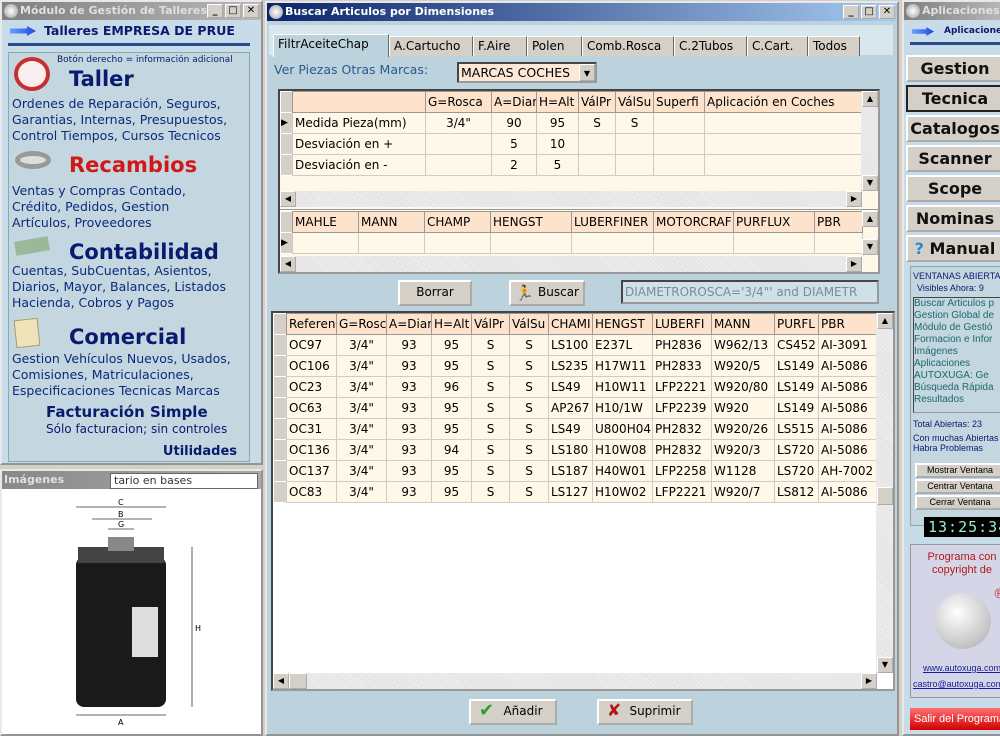 This screenshot has height=736, width=1000. I want to click on table-cell: OC83, so click(311, 492).